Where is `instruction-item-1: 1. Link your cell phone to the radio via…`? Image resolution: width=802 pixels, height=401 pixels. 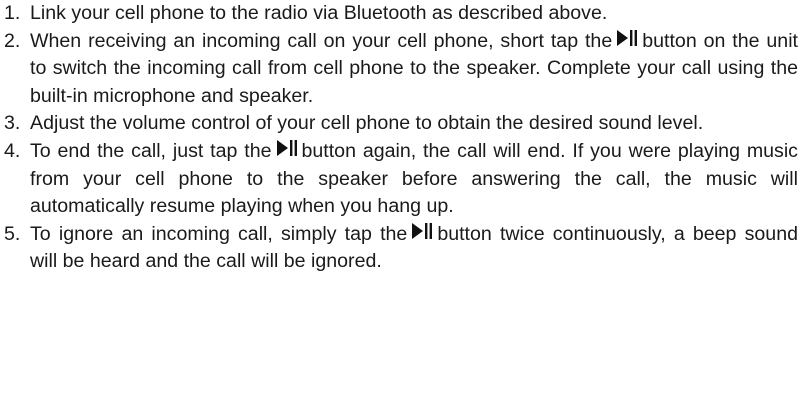
instruction-item-1: 1. Link your cell phone to the radio via… is located at coordinates (401, 14).